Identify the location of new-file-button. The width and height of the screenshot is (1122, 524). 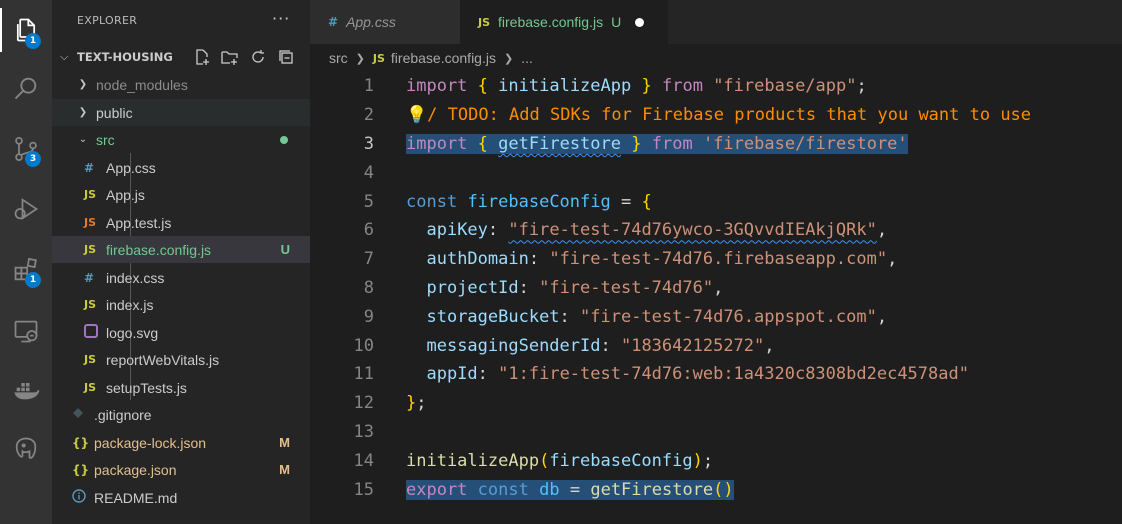
(202, 57).